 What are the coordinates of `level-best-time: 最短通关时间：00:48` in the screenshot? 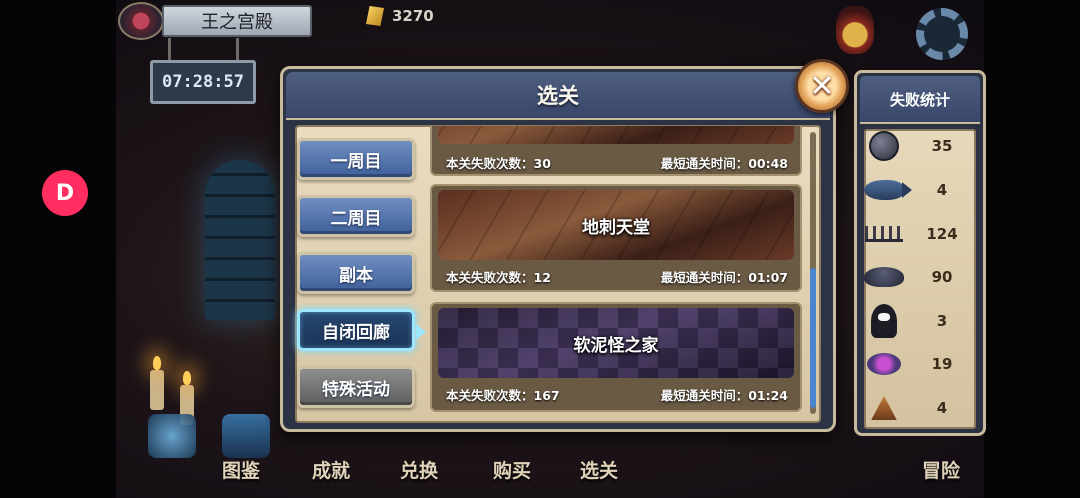 It's located at (724, 163).